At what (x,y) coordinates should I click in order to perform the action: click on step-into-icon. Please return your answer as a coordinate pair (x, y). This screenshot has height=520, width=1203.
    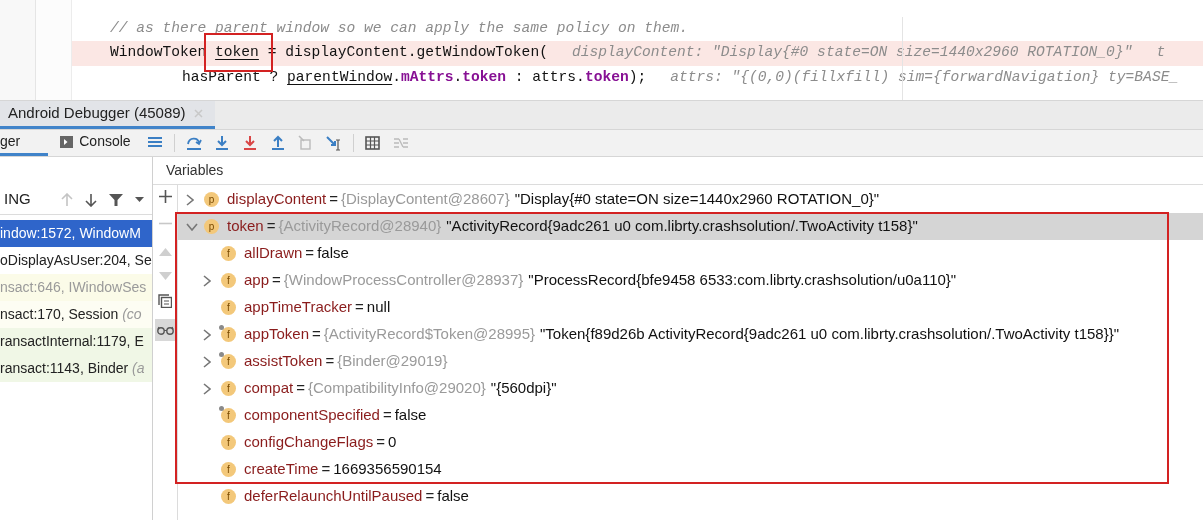
    Looking at the image, I should click on (221, 143).